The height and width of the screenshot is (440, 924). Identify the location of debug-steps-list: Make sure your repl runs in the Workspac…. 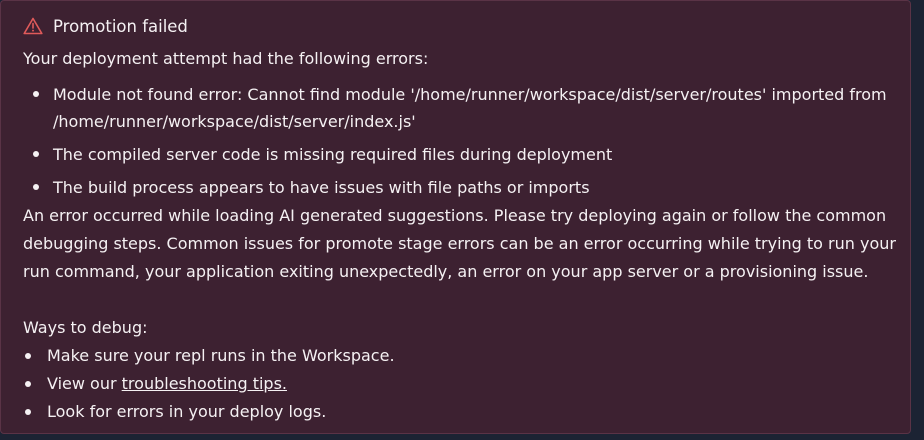
(209, 384).